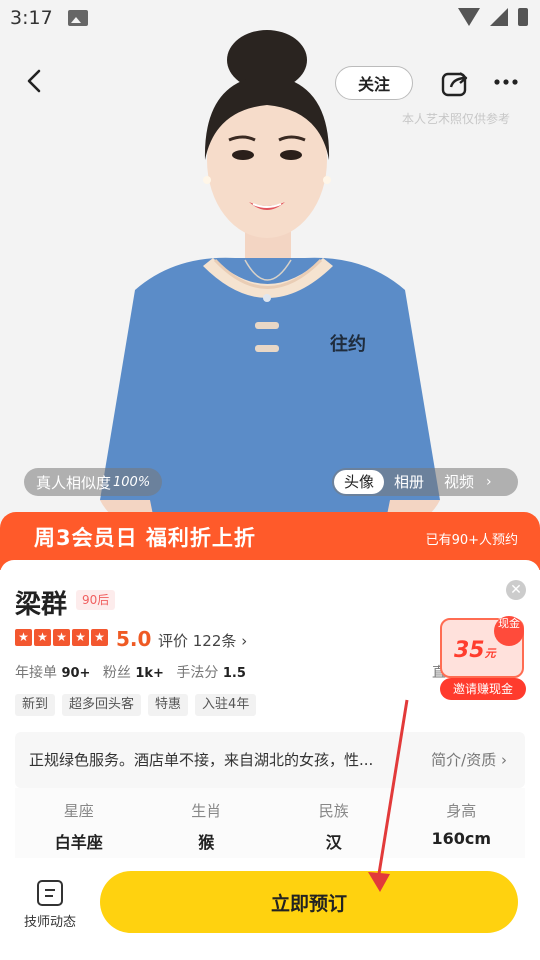 This screenshot has width=540, height=960. What do you see at coordinates (455, 119) in the screenshot?
I see `photo-disclaimer: 本人艺术照仅供参考` at bounding box center [455, 119].